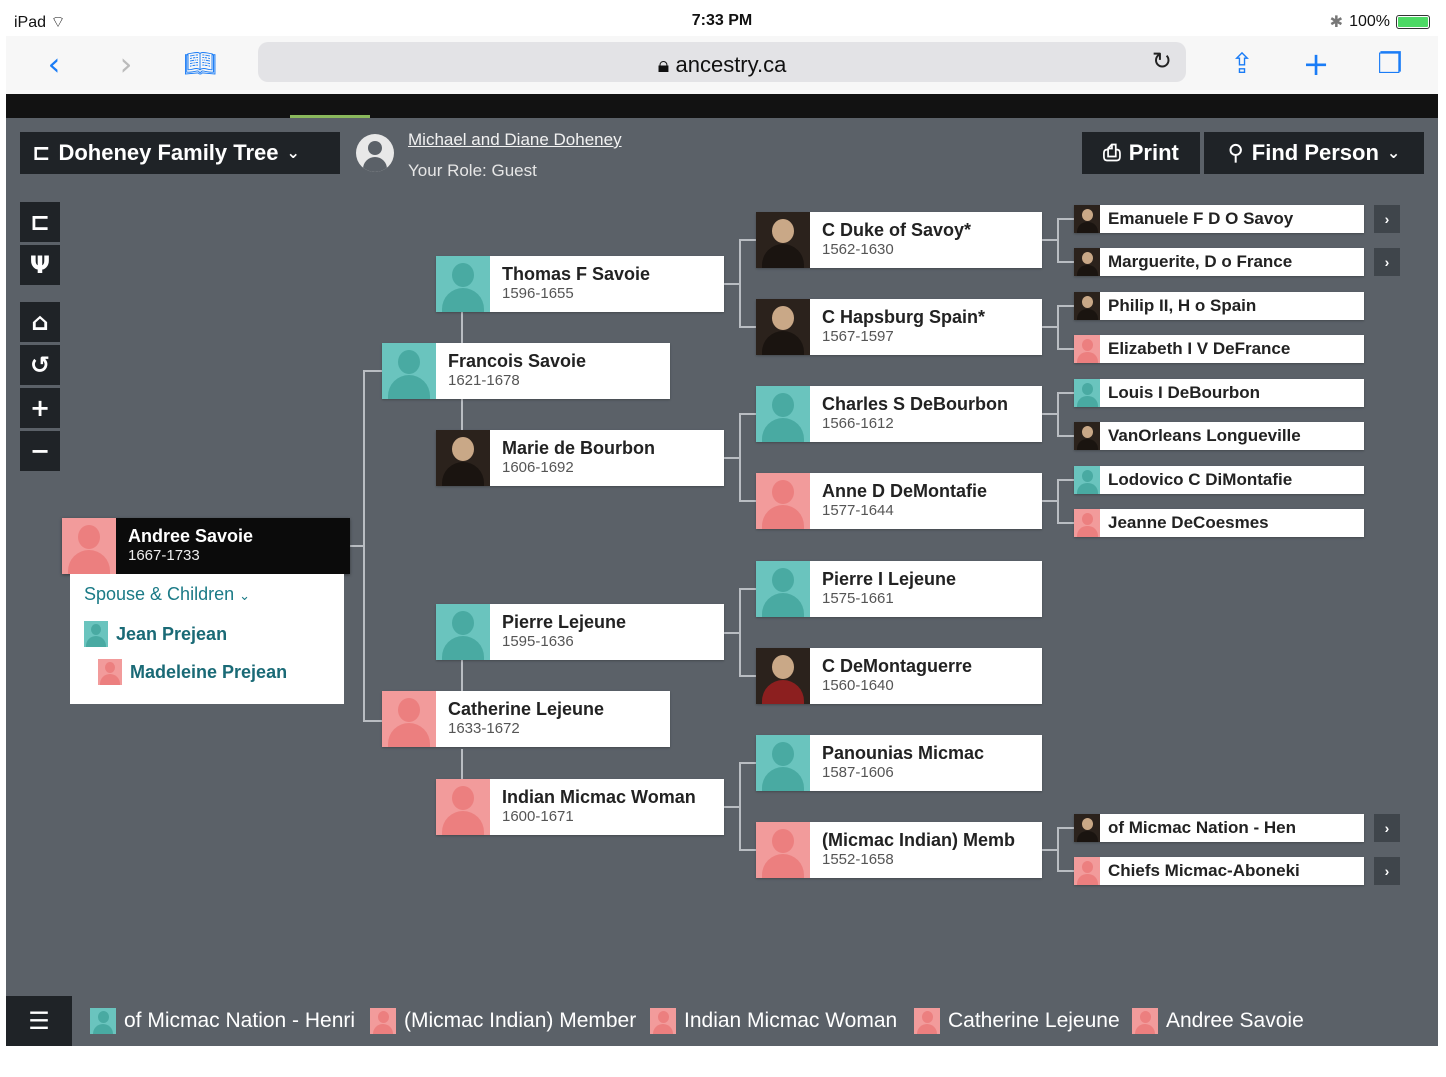 This screenshot has height=1077, width=1446. Describe the element at coordinates (200, 64) in the screenshot. I see `book-icon: 📖︎` at that location.